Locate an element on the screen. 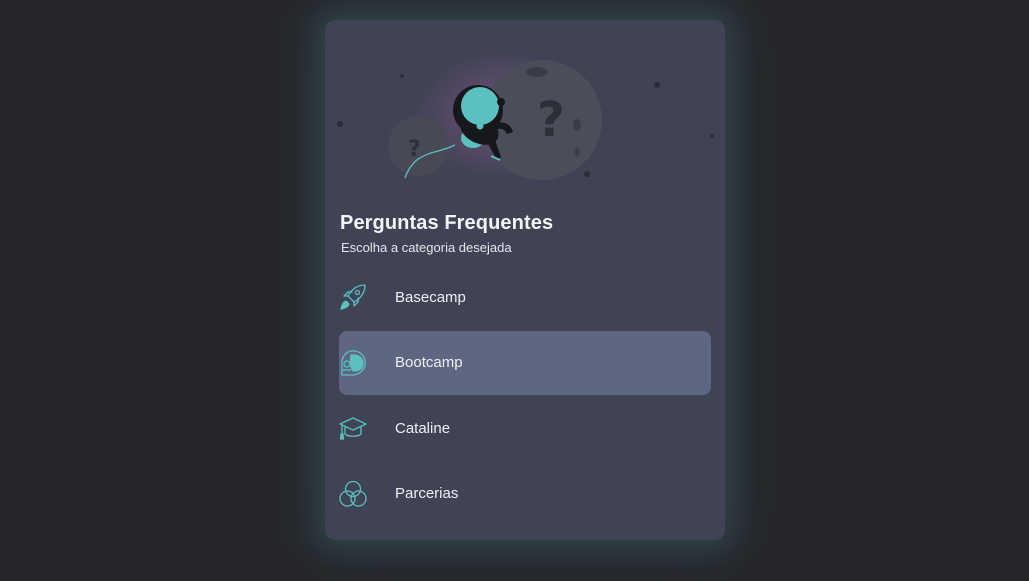 This screenshot has height=581, width=1029. category-item-parcerias: Parcerias is located at coordinates (525, 494).